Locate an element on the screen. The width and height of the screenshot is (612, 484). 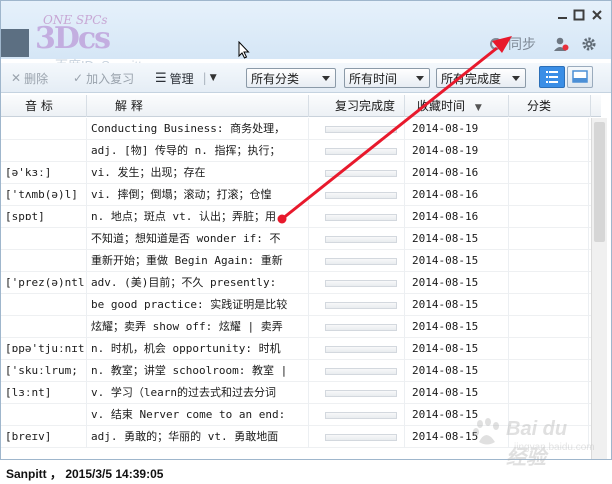
card-icon is located at coordinates (580, 76).